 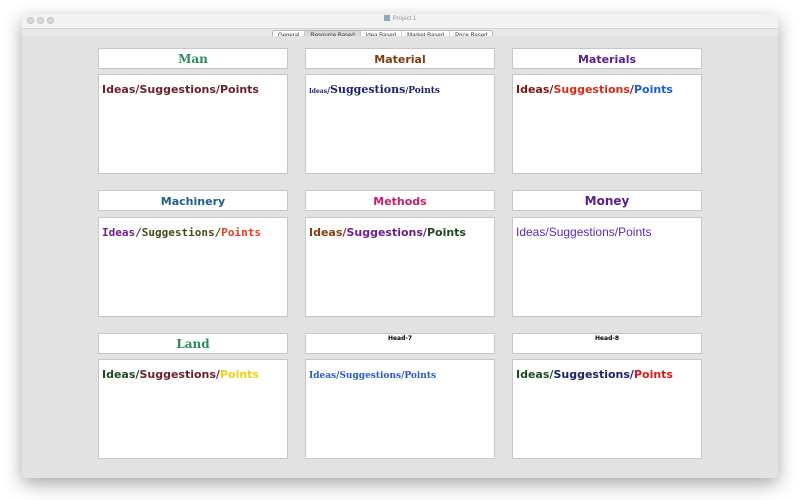 What do you see at coordinates (193, 124) in the screenshot?
I see `ideas-field-1: Ideas/Suggestions/Points` at bounding box center [193, 124].